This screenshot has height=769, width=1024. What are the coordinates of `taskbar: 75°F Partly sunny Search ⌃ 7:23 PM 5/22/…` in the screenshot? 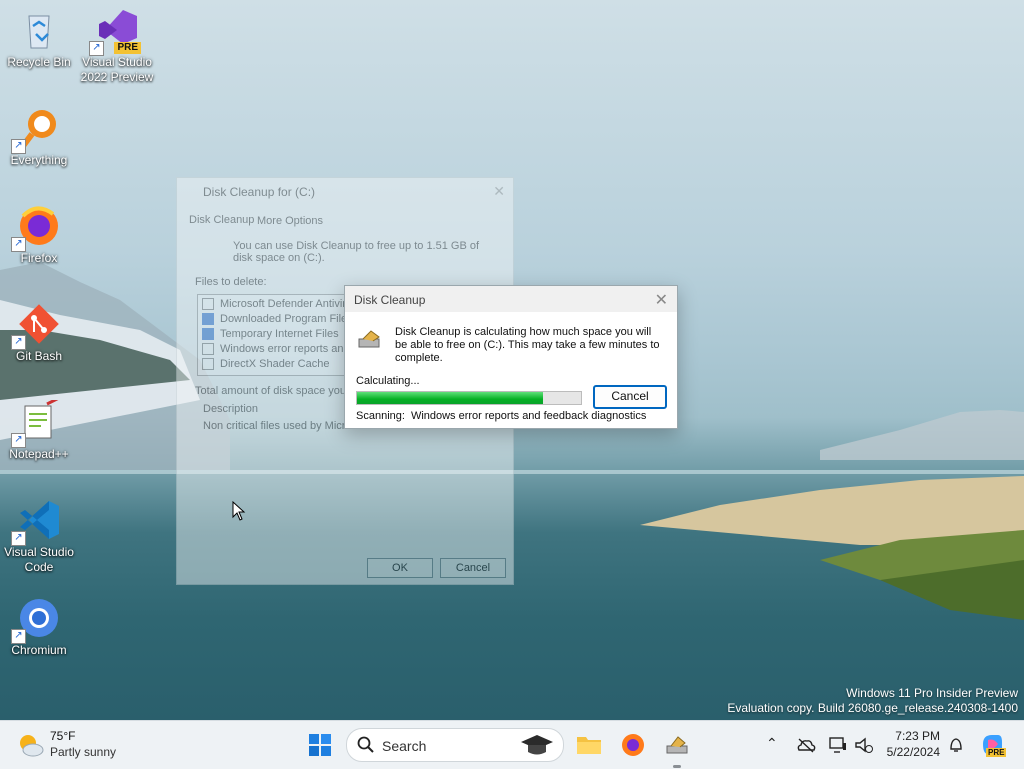 It's located at (512, 744).